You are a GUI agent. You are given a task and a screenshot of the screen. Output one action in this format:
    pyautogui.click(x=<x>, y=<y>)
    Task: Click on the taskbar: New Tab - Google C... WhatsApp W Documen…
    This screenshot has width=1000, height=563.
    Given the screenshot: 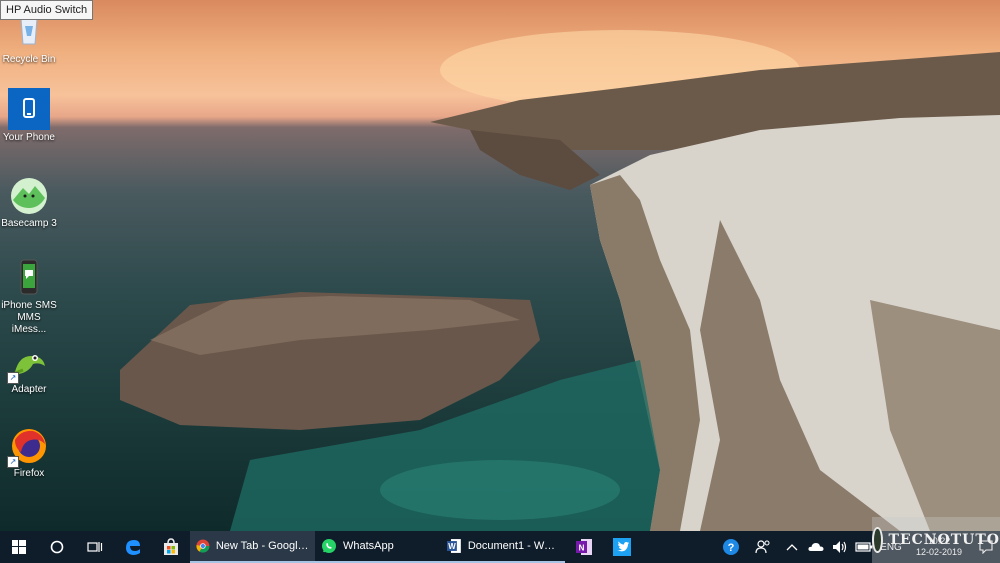 What is the action you would take?
    pyautogui.click(x=500, y=547)
    